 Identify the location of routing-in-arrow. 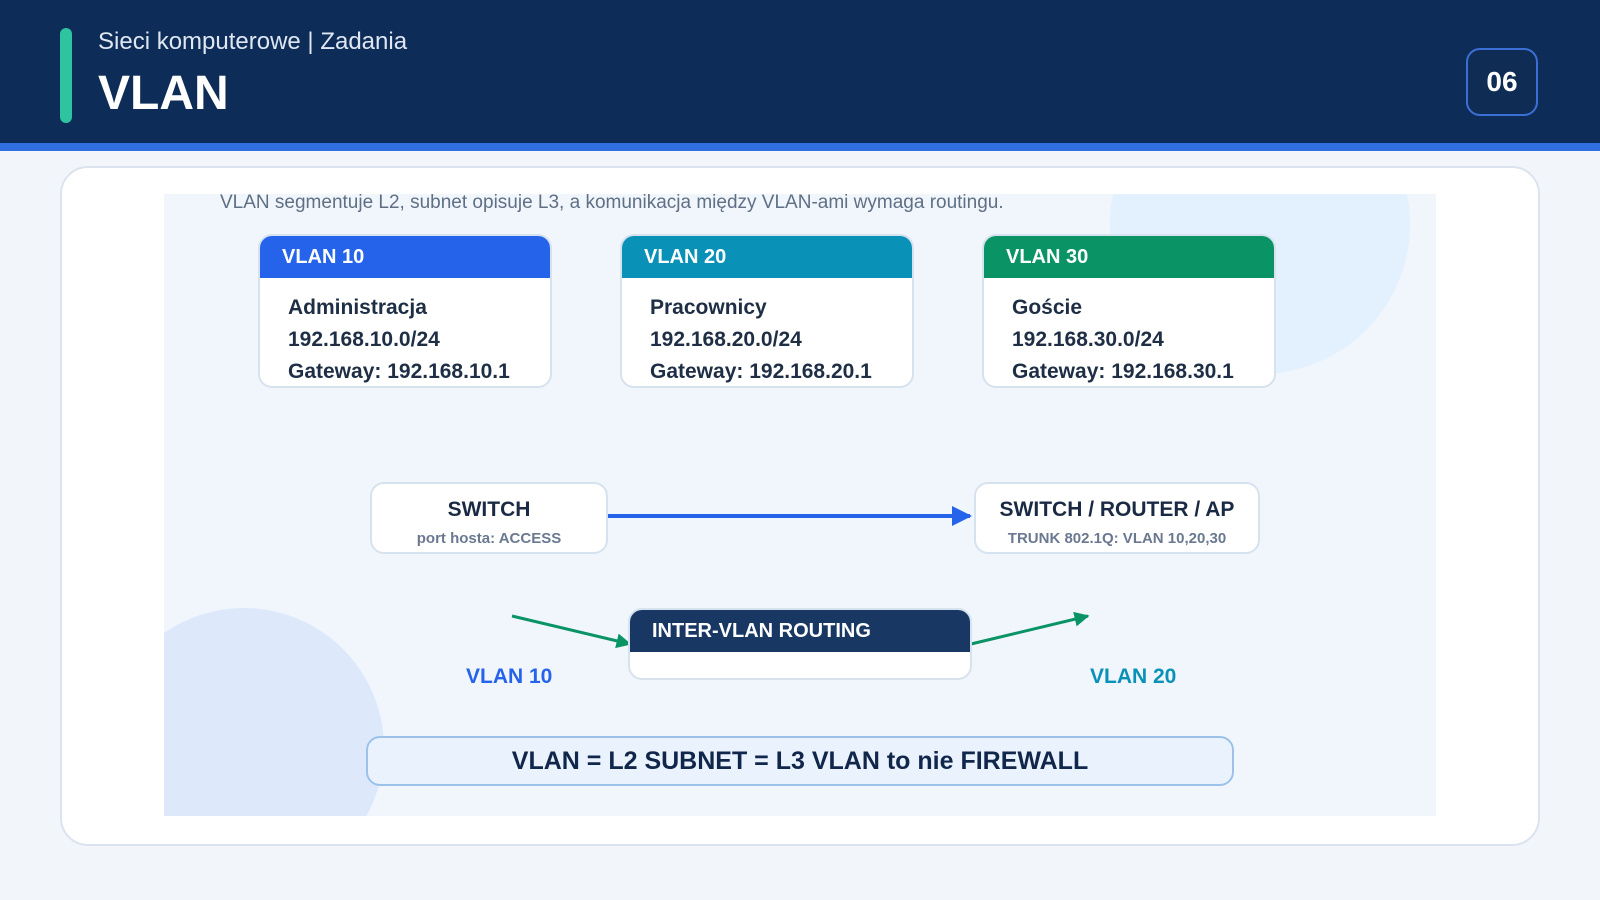
(571, 631).